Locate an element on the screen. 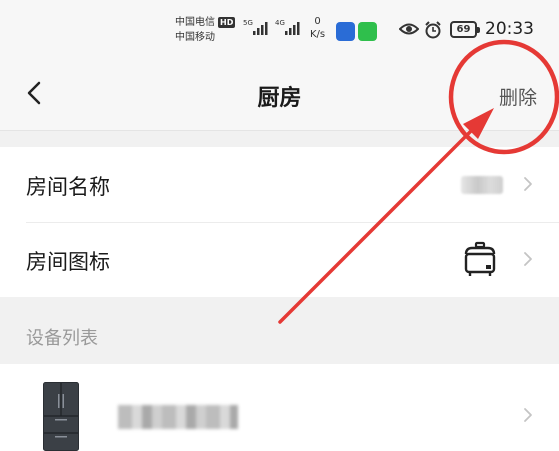  page-title: 厨房 is located at coordinates (279, 98).